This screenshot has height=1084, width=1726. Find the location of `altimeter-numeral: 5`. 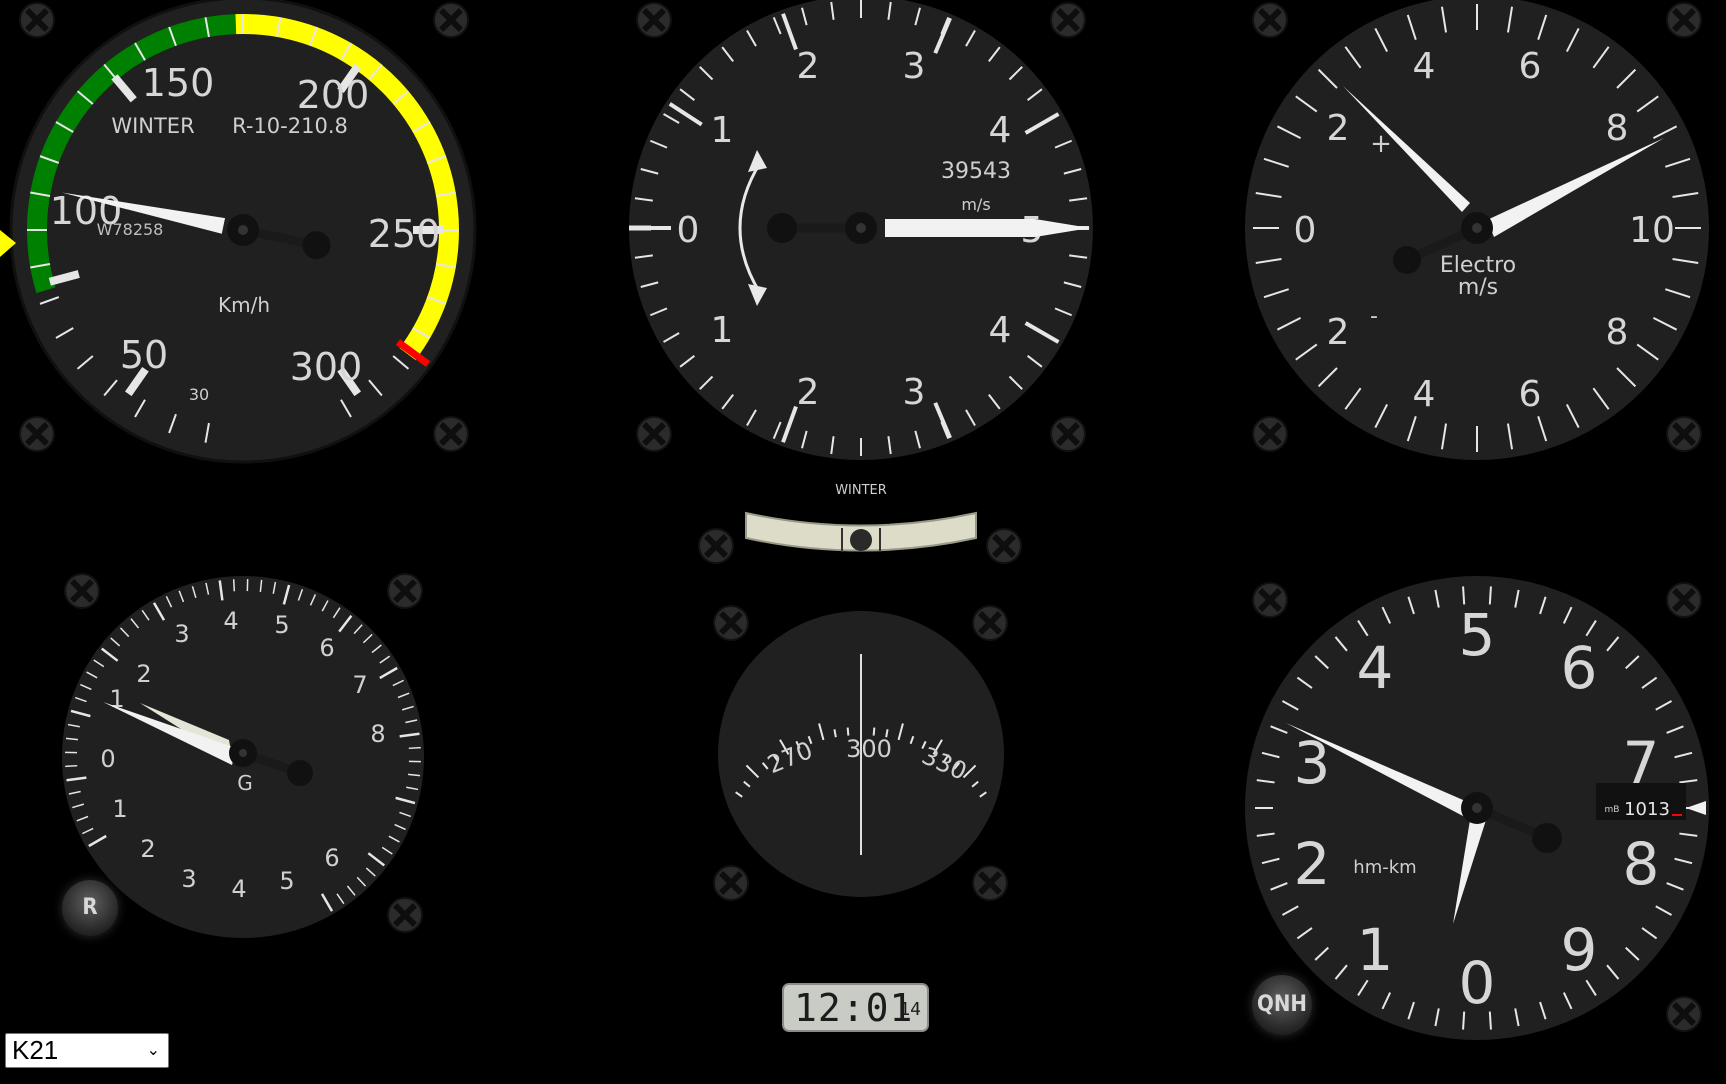

altimeter-numeral: 5 is located at coordinates (1477, 635).